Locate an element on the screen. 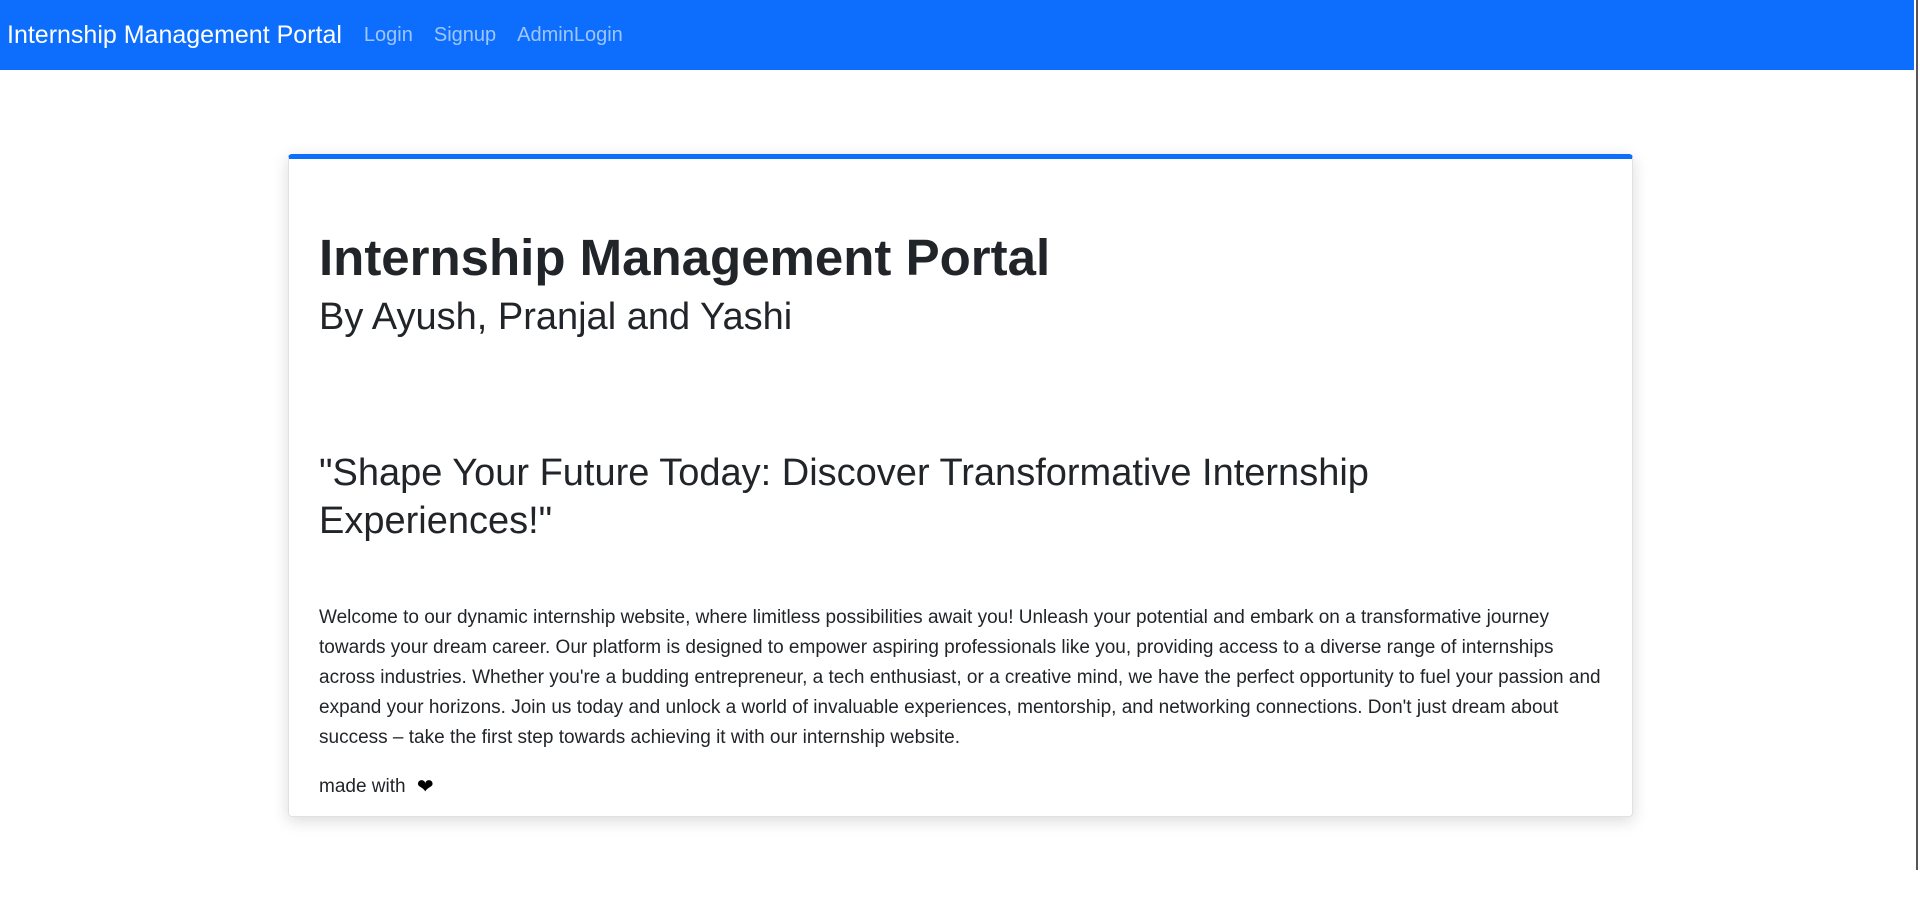 The height and width of the screenshot is (914, 1920). page-title: Internship Management Portal is located at coordinates (685, 257).